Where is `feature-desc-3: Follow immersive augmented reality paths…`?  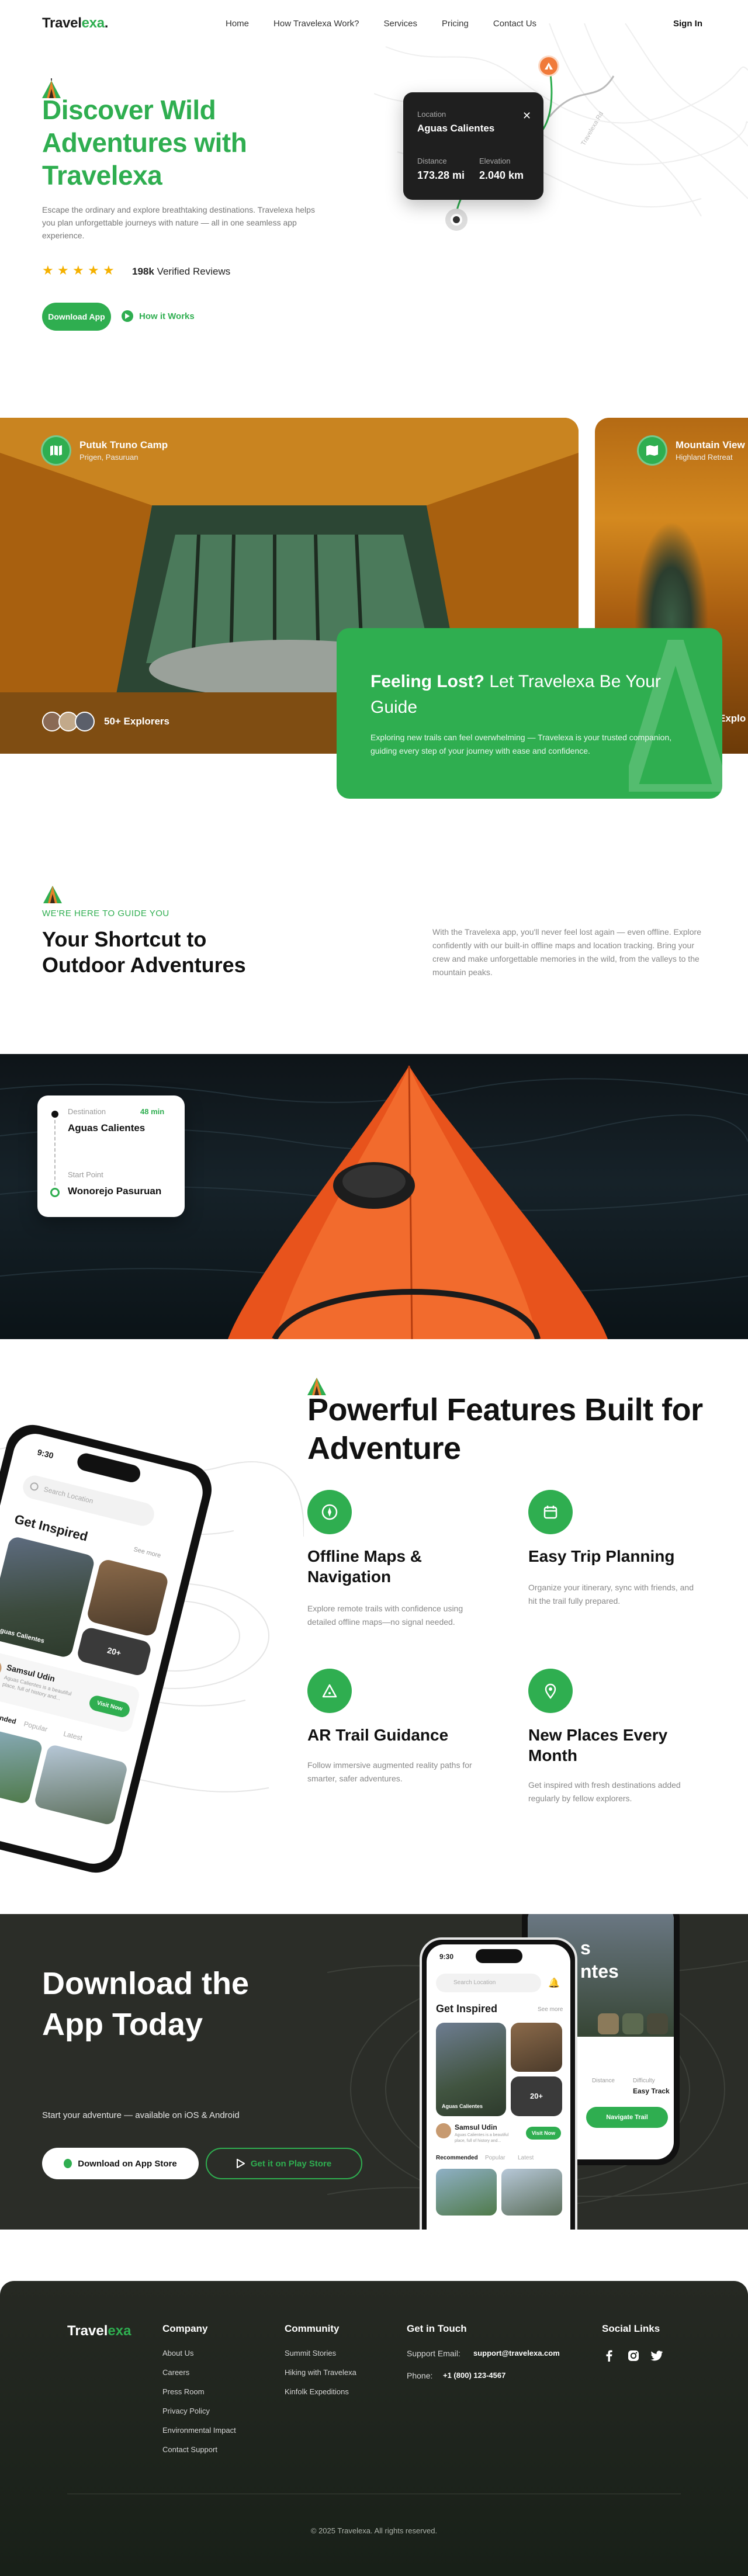
feature-desc-3: Follow immersive augmented reality paths… is located at coordinates (389, 1771).